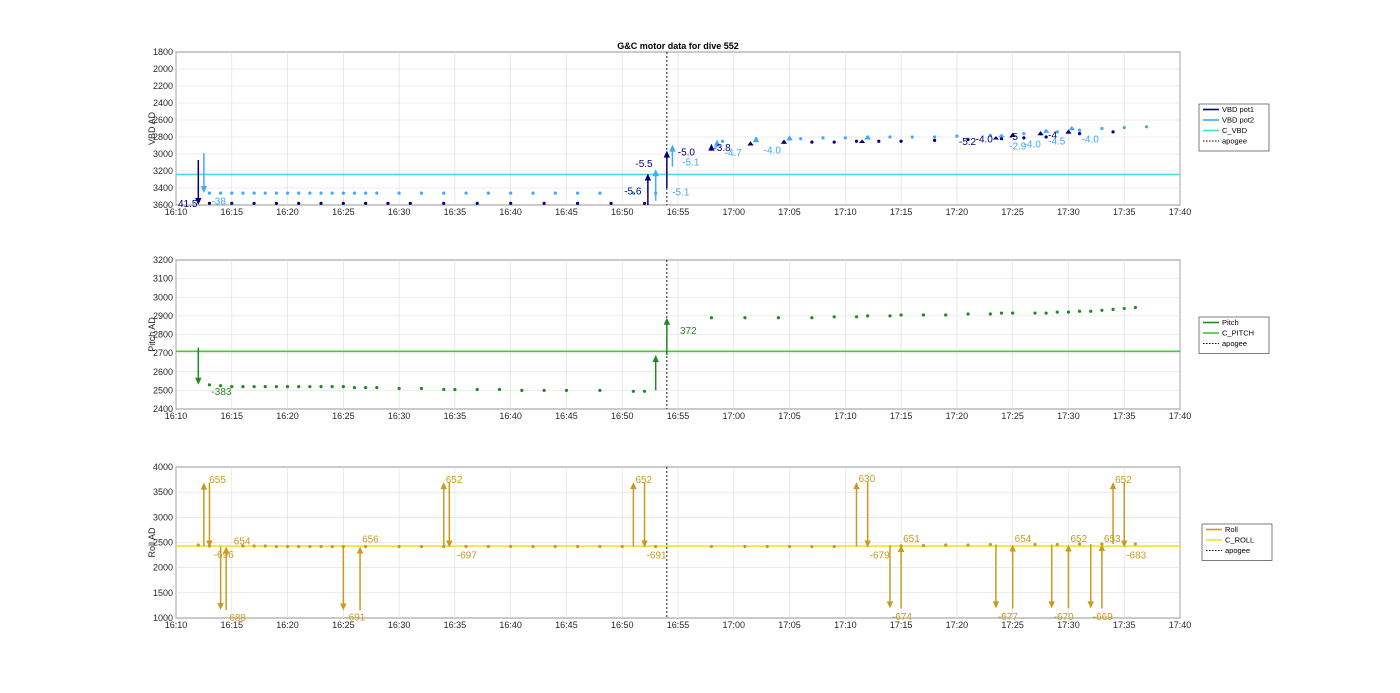 This screenshot has width=1400, height=693. Describe the element at coordinates (734, 625) in the screenshot. I see `x-tick-label: 17:00` at that location.